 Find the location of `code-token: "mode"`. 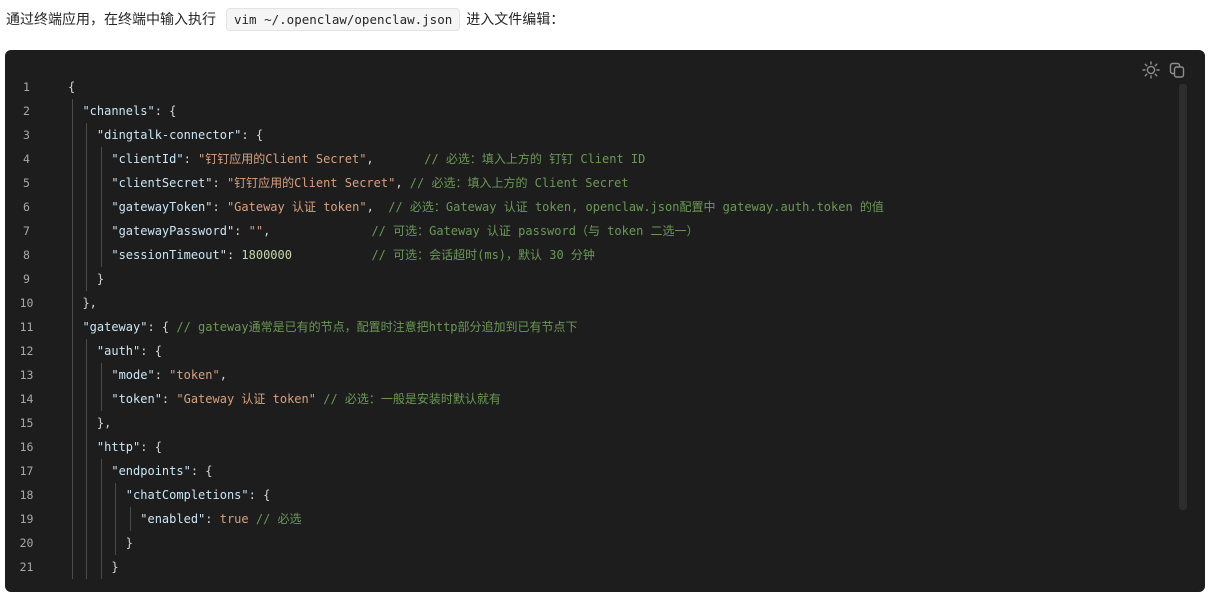

code-token: "mode" is located at coordinates (133, 375).